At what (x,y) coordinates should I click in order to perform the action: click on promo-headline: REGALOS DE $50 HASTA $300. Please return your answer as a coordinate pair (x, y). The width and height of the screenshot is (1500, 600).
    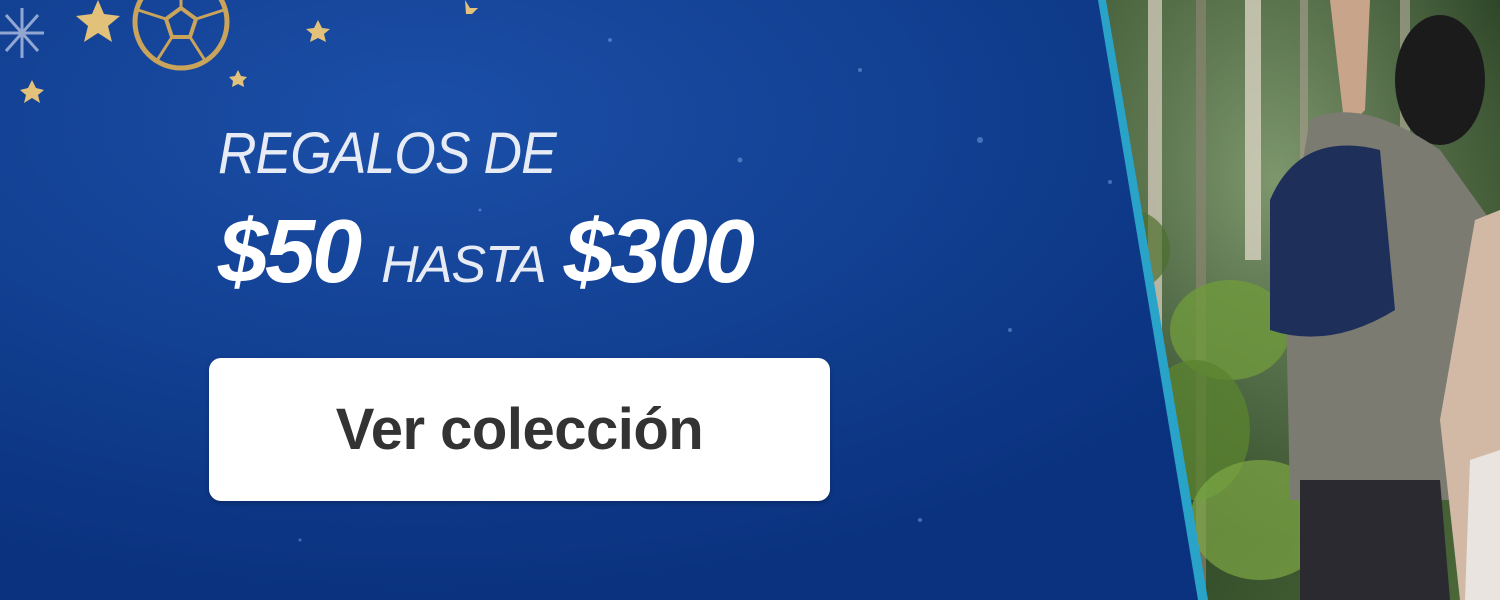
    Looking at the image, I should click on (486, 211).